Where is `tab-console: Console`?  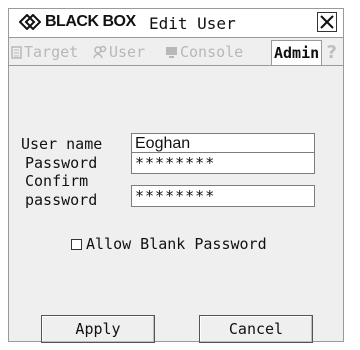 tab-console: Console is located at coordinates (204, 52).